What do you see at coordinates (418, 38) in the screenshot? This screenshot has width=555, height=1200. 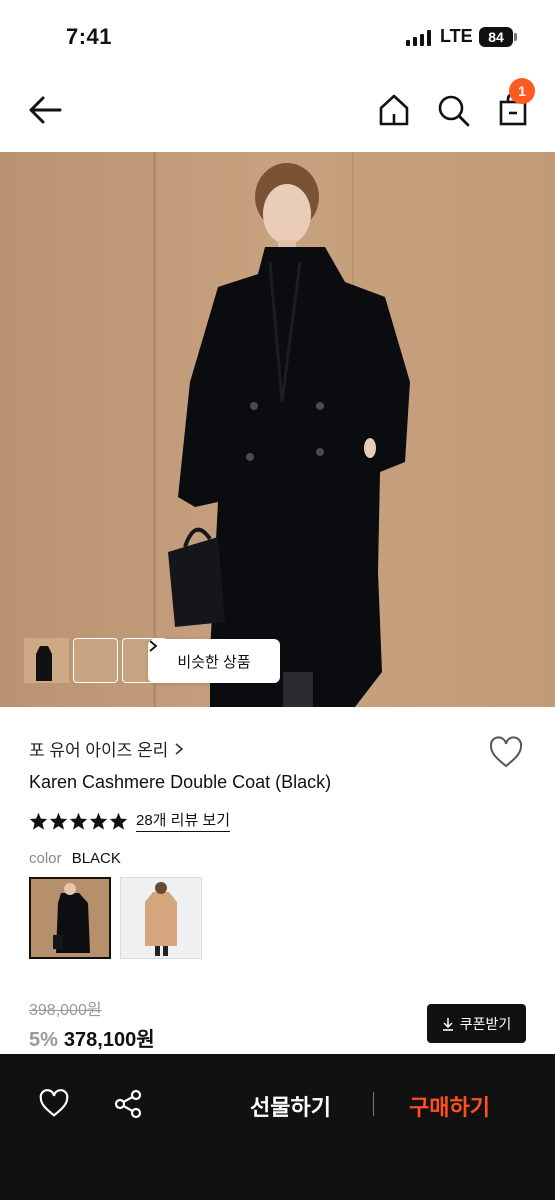 I see `signal-icon` at bounding box center [418, 38].